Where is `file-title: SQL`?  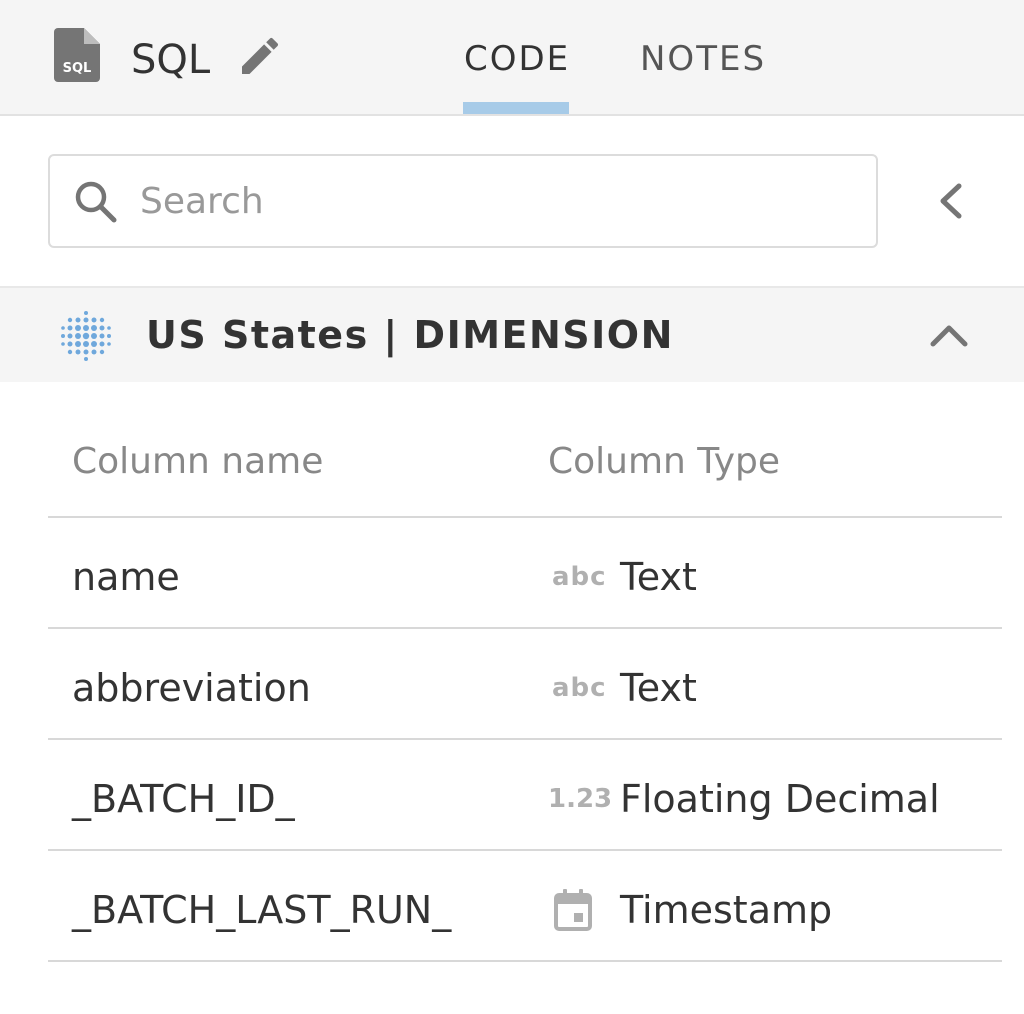 file-title: SQL is located at coordinates (171, 60).